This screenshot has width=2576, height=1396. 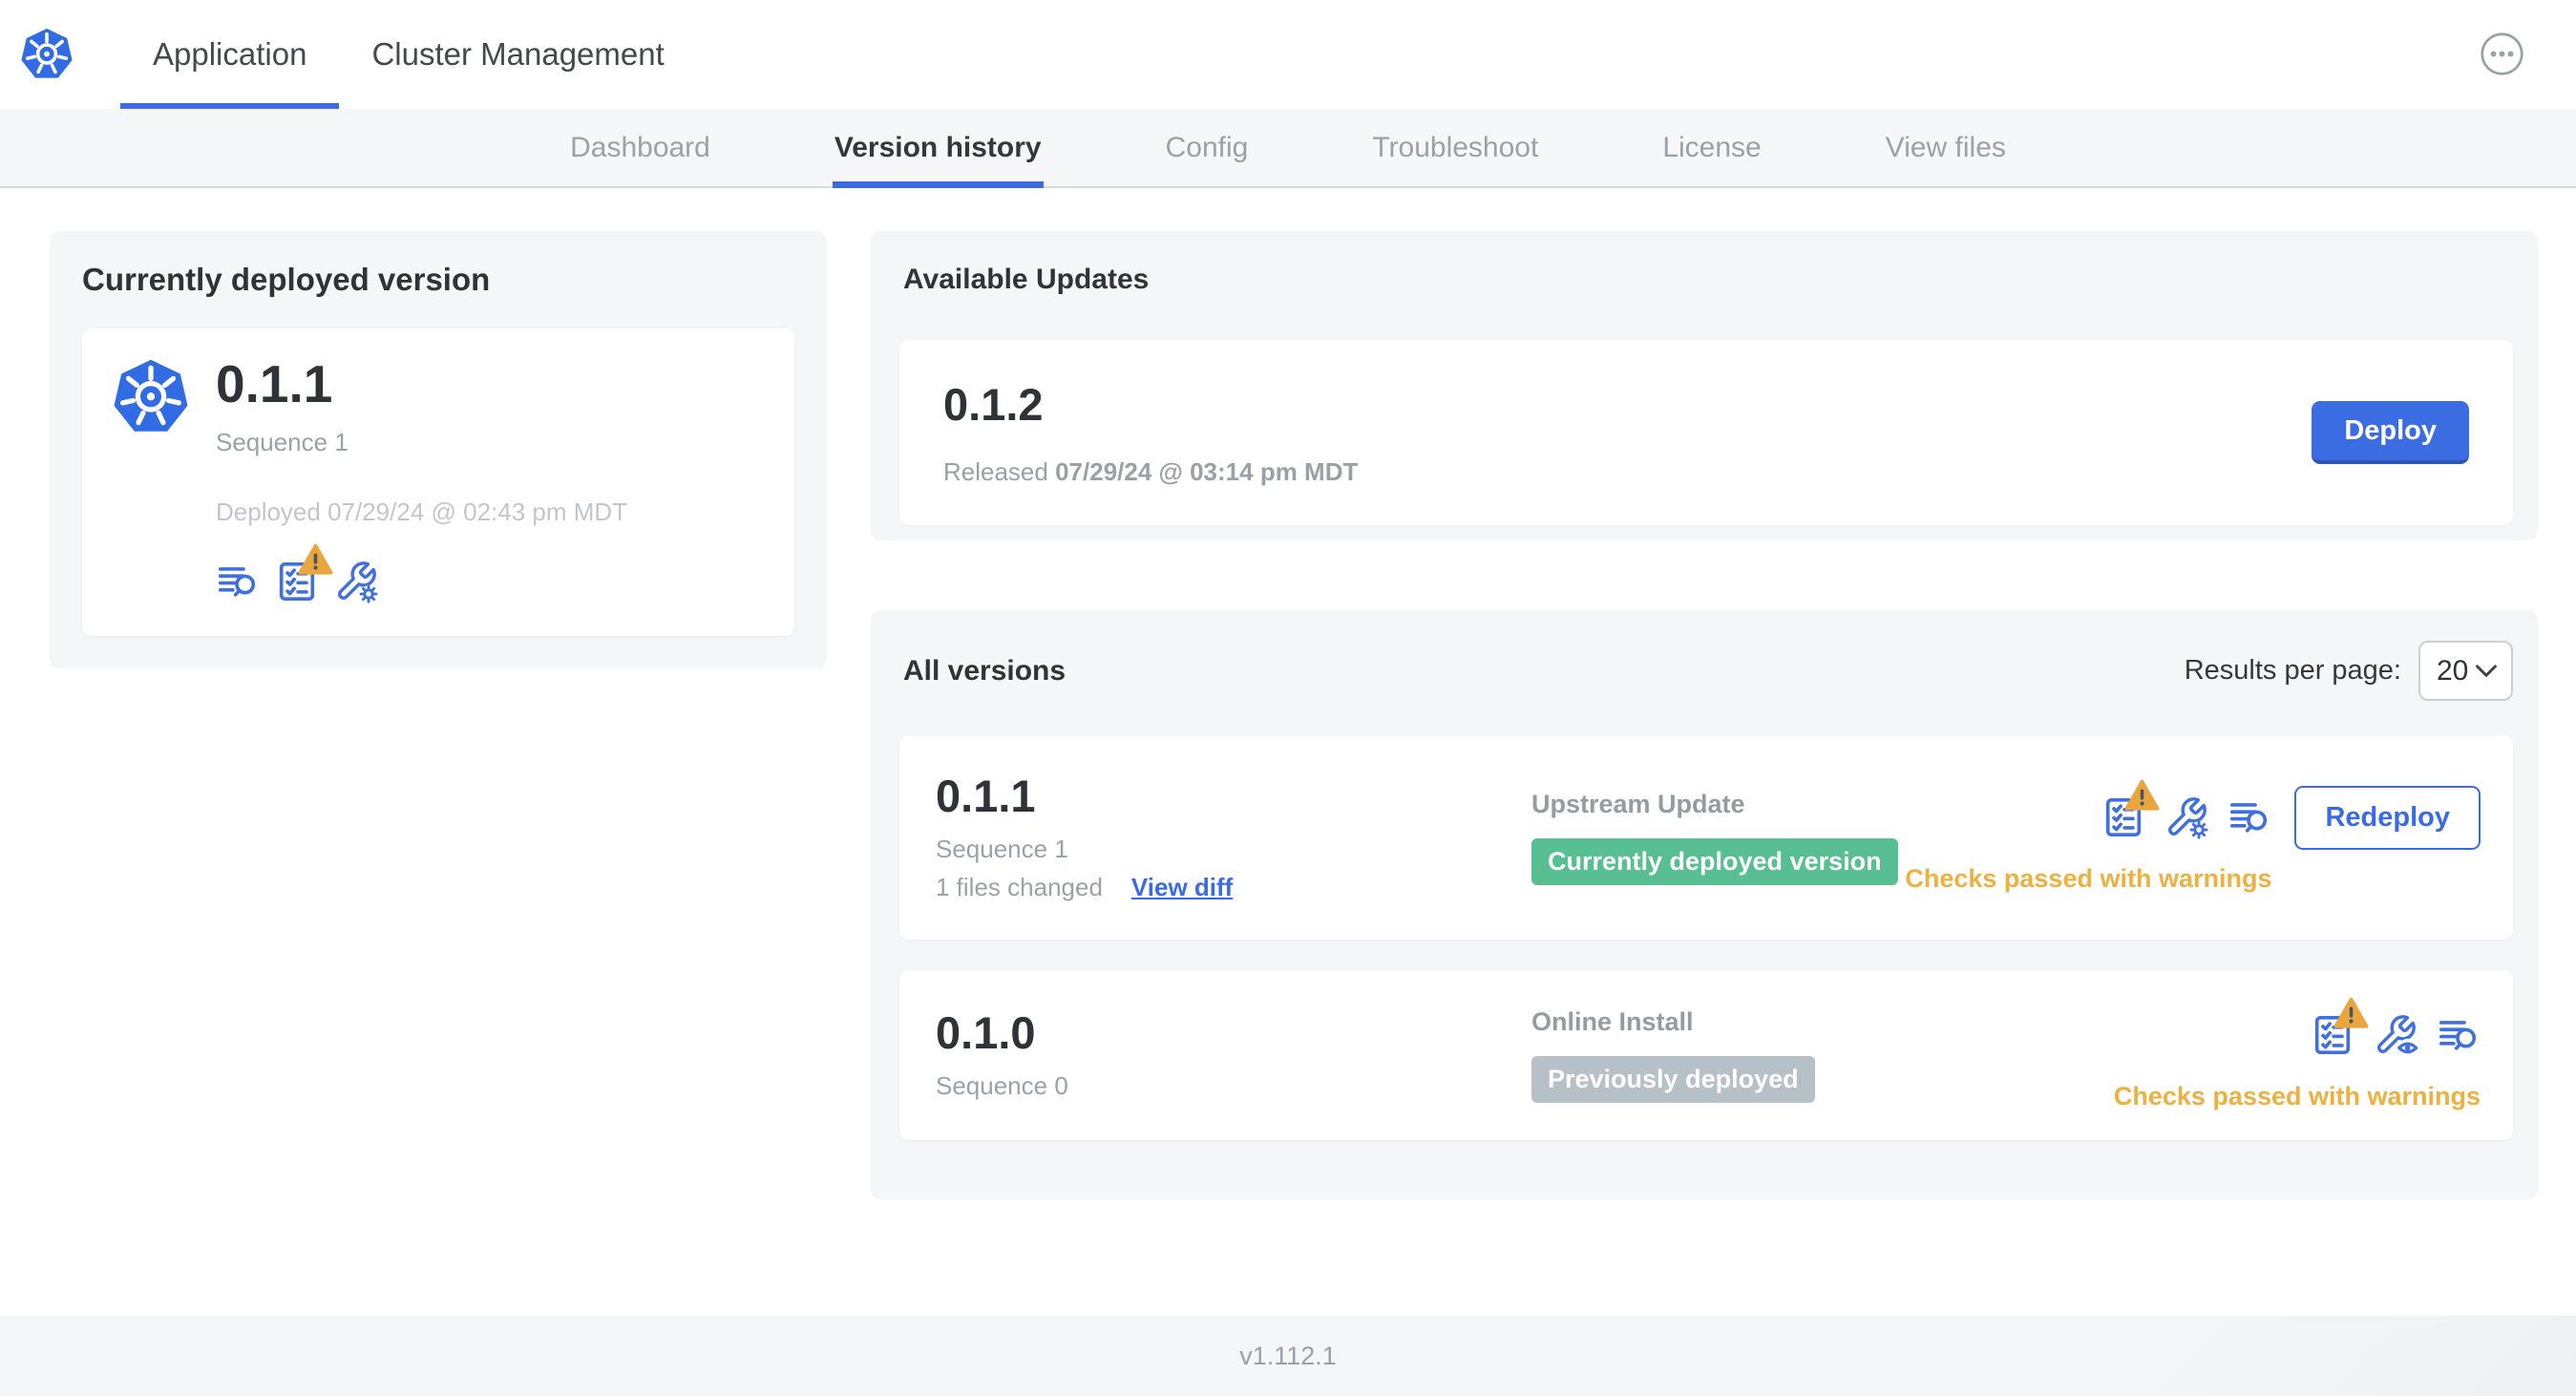 I want to click on results-per-page-select: 20, so click(x=2465, y=671).